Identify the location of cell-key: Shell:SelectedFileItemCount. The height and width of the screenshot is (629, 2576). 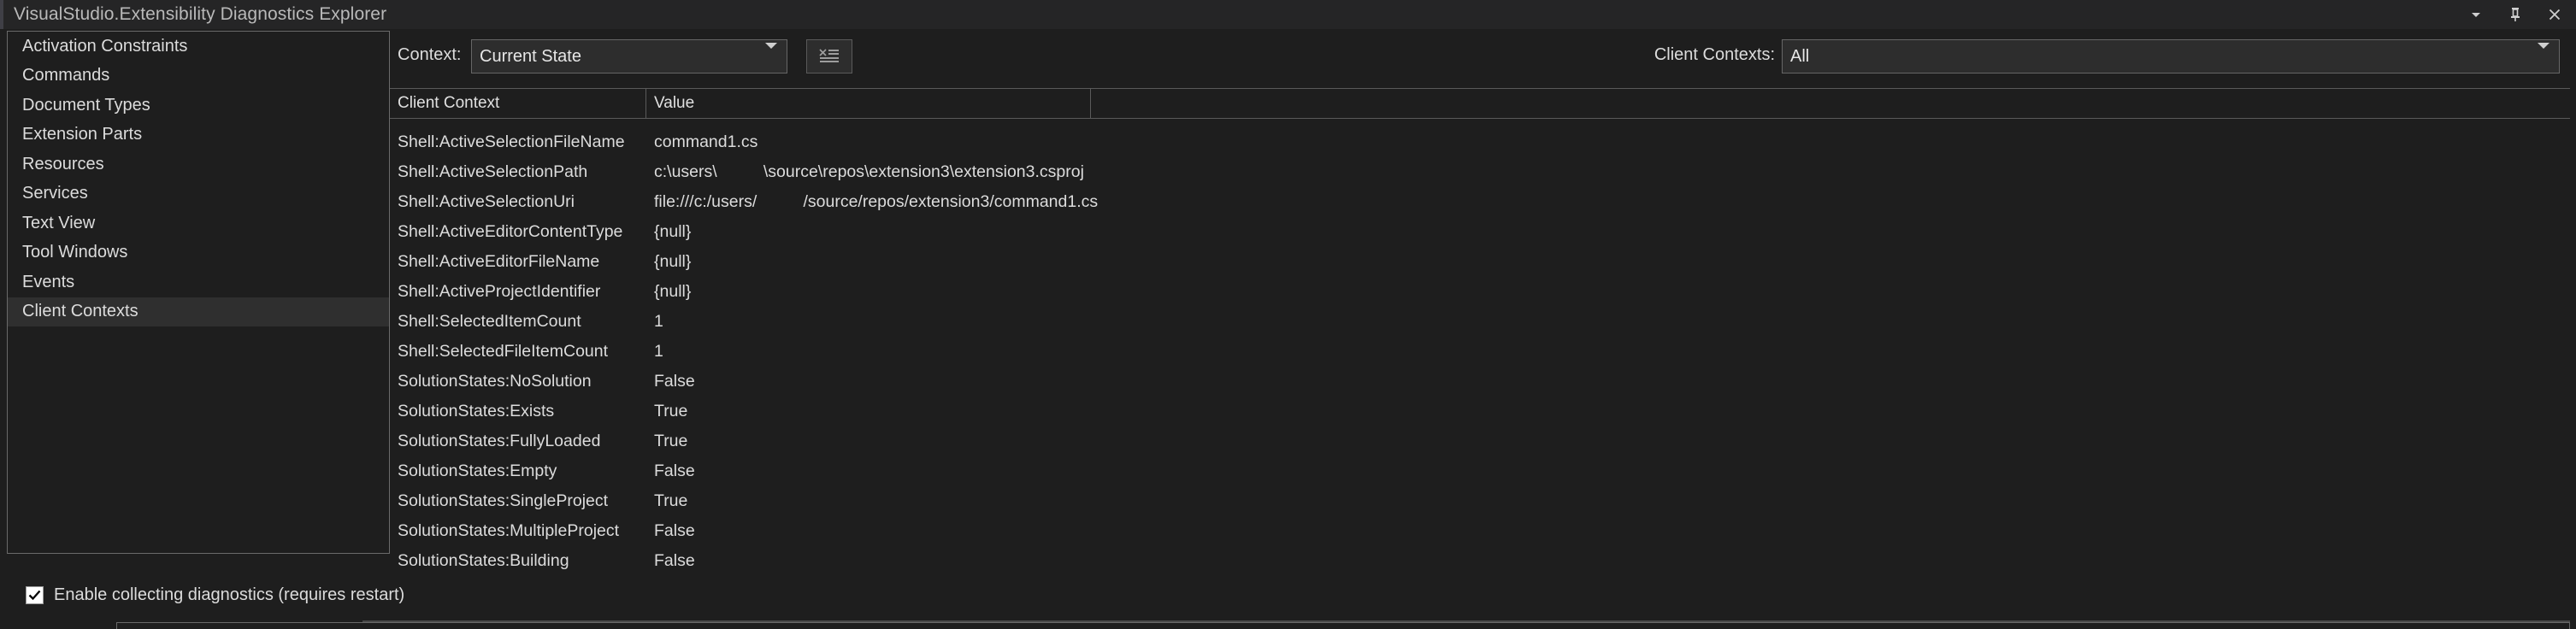
(503, 352).